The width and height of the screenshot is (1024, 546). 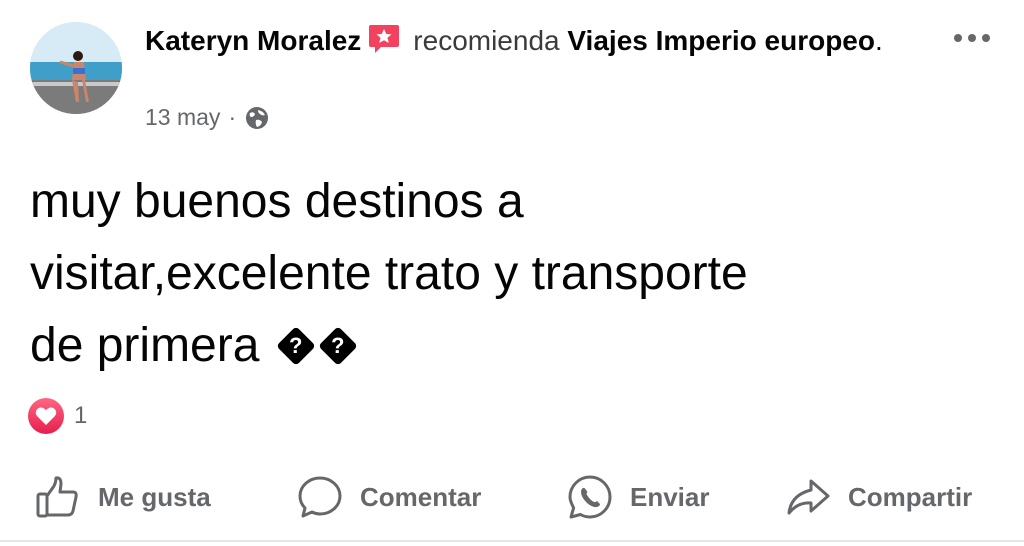 I want to click on post-body-line-last: de primera, so click(x=510, y=346).